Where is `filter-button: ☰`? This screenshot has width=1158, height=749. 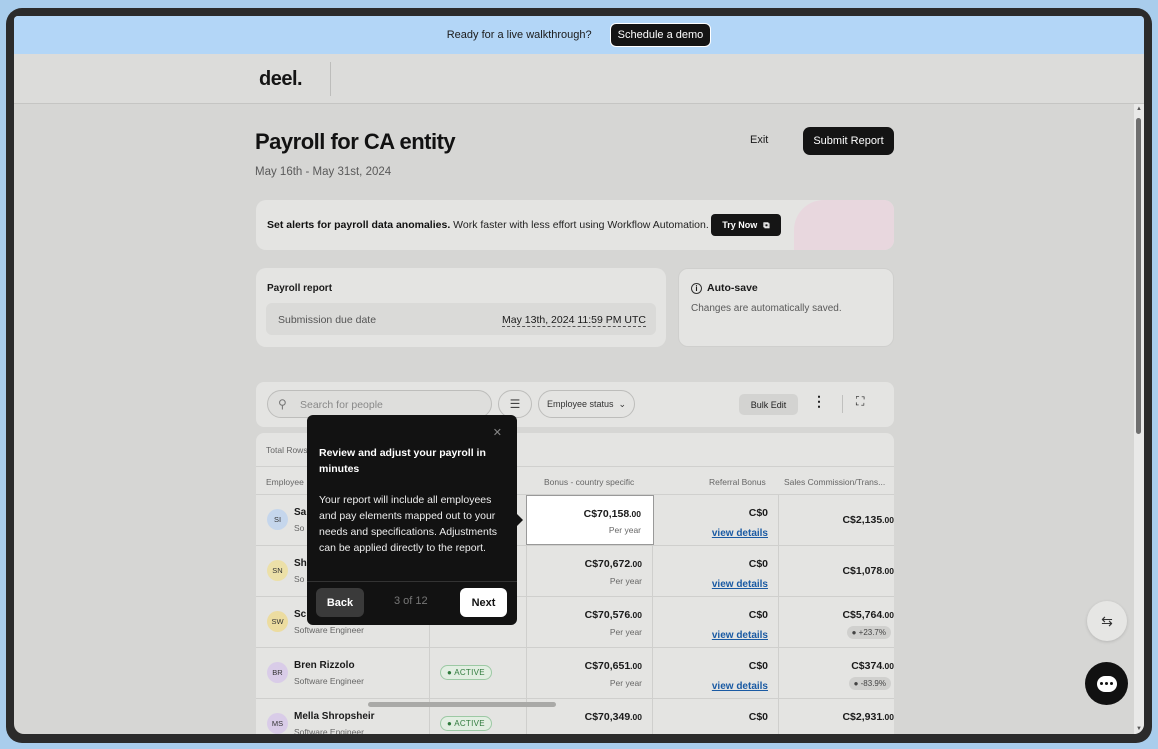 filter-button: ☰ is located at coordinates (515, 404).